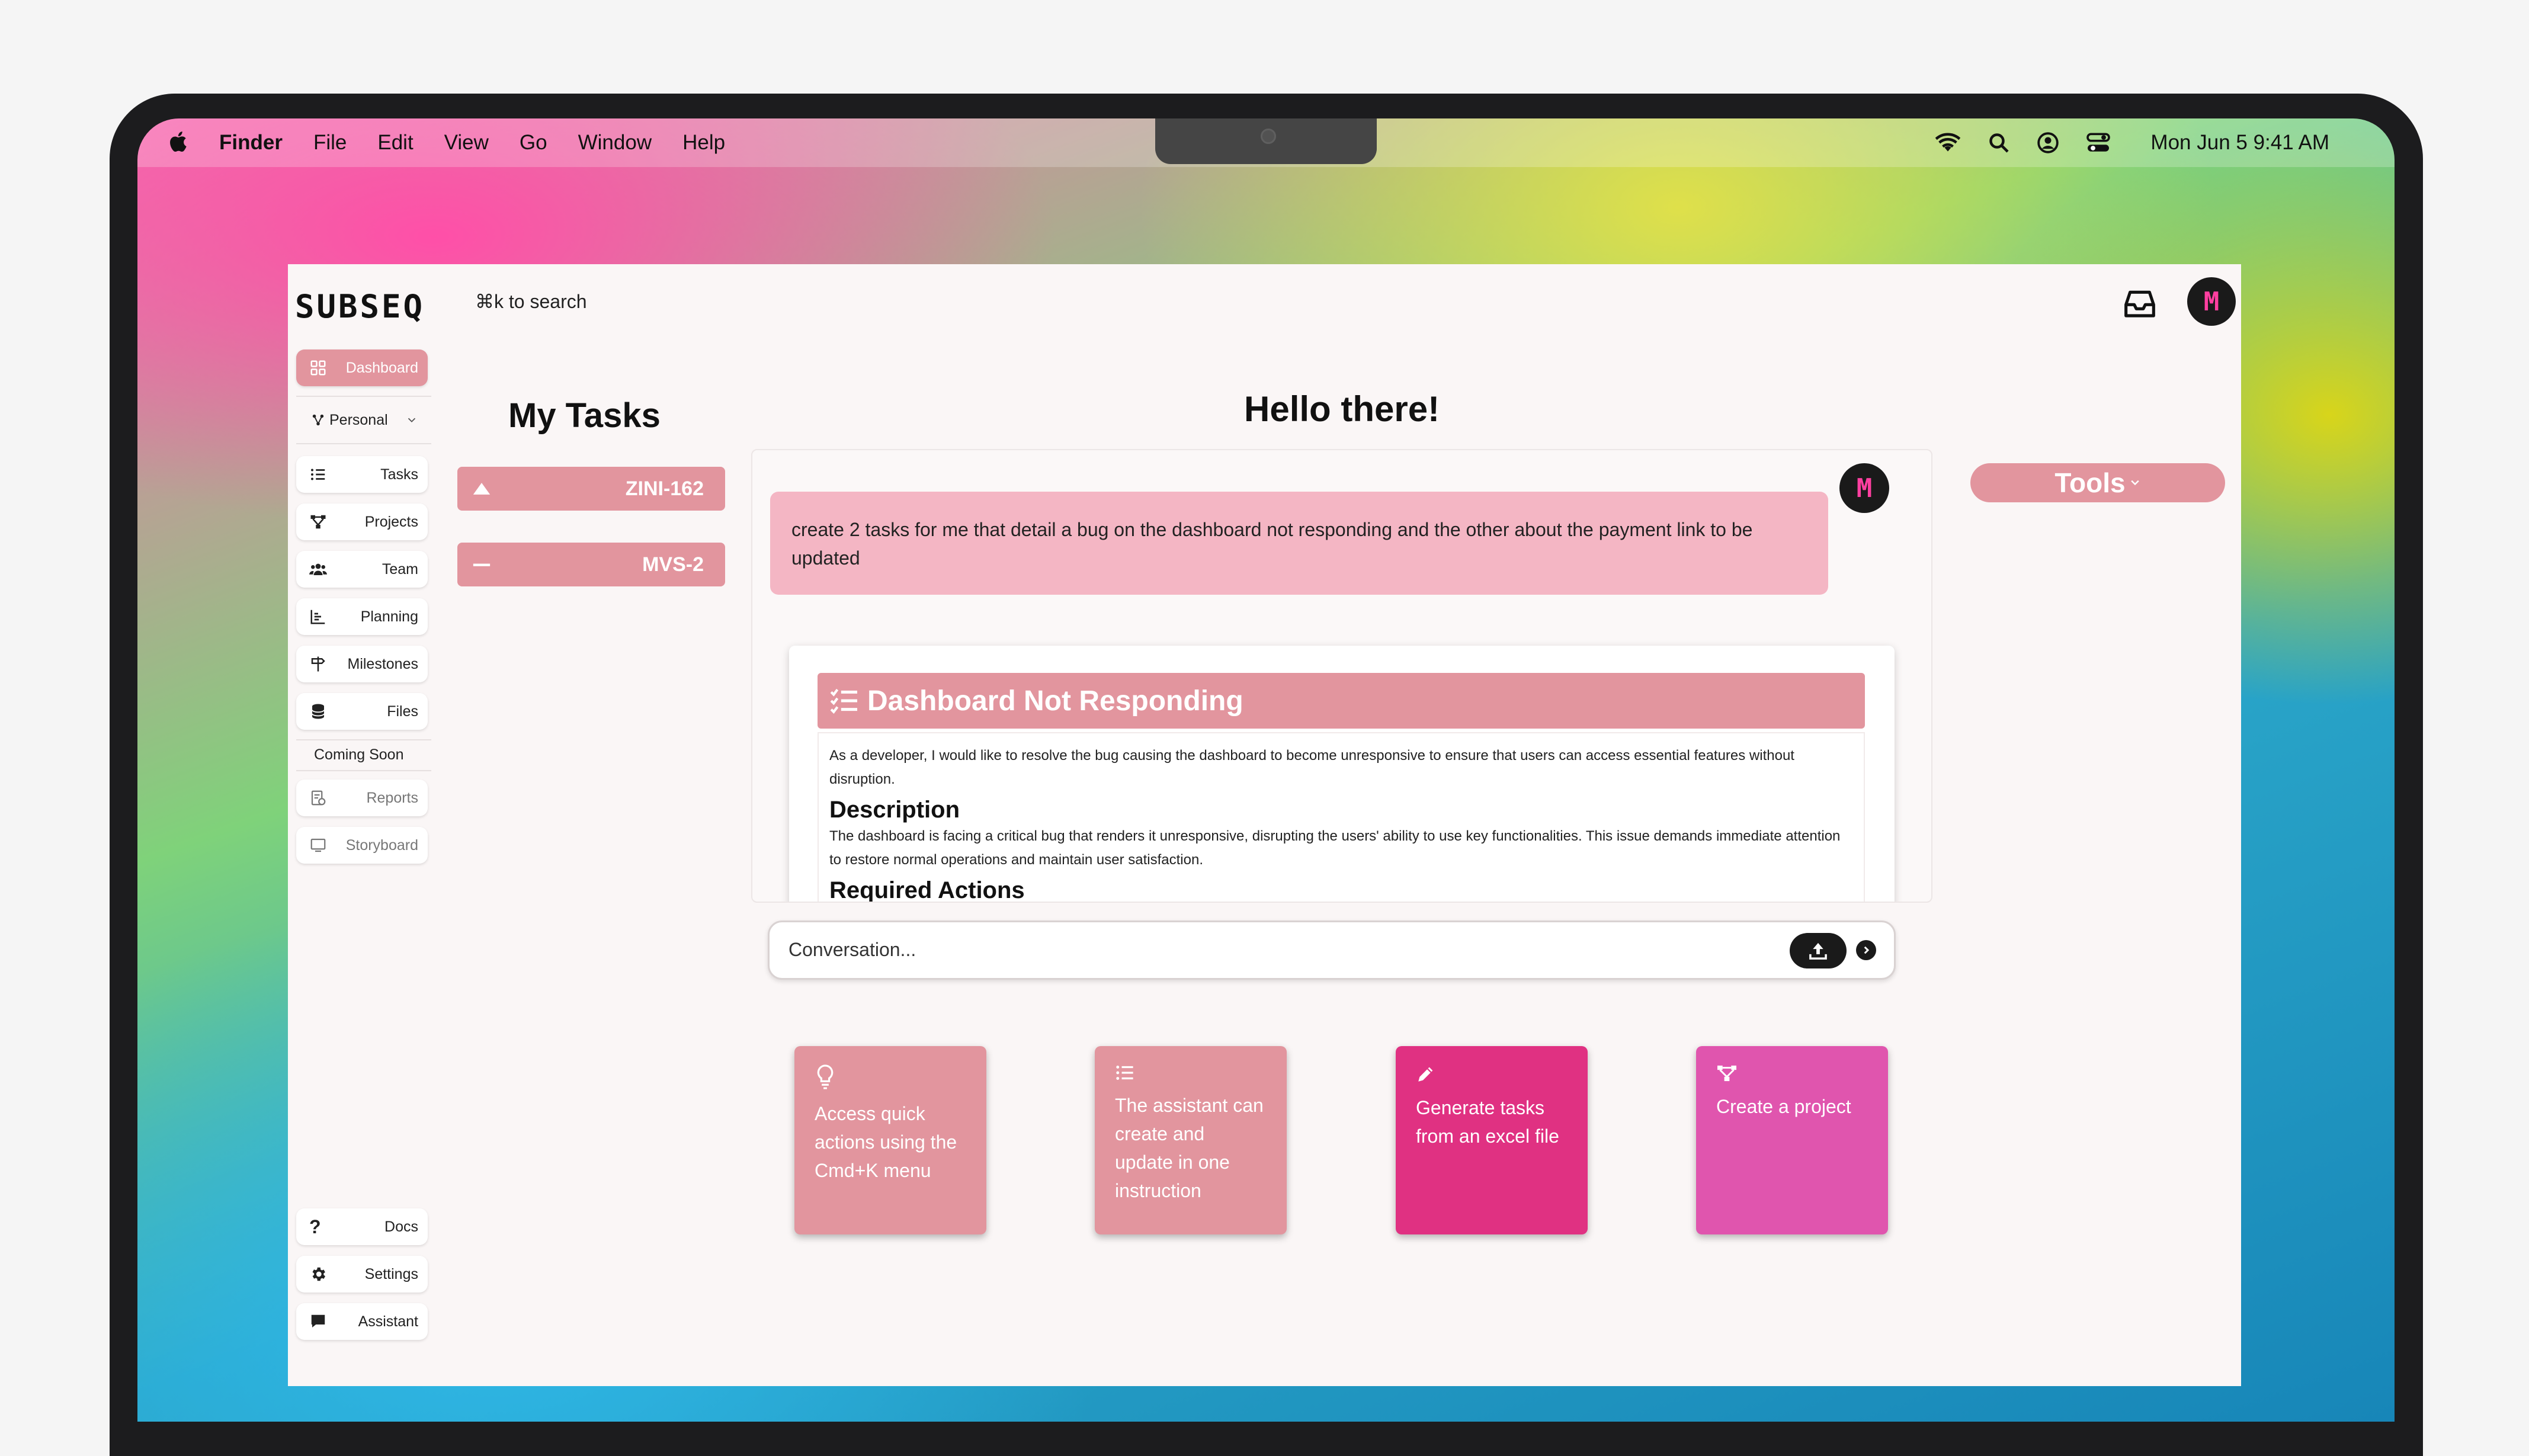  Describe the element at coordinates (1792, 1140) in the screenshot. I see `quick-card-project: Create a project` at that location.